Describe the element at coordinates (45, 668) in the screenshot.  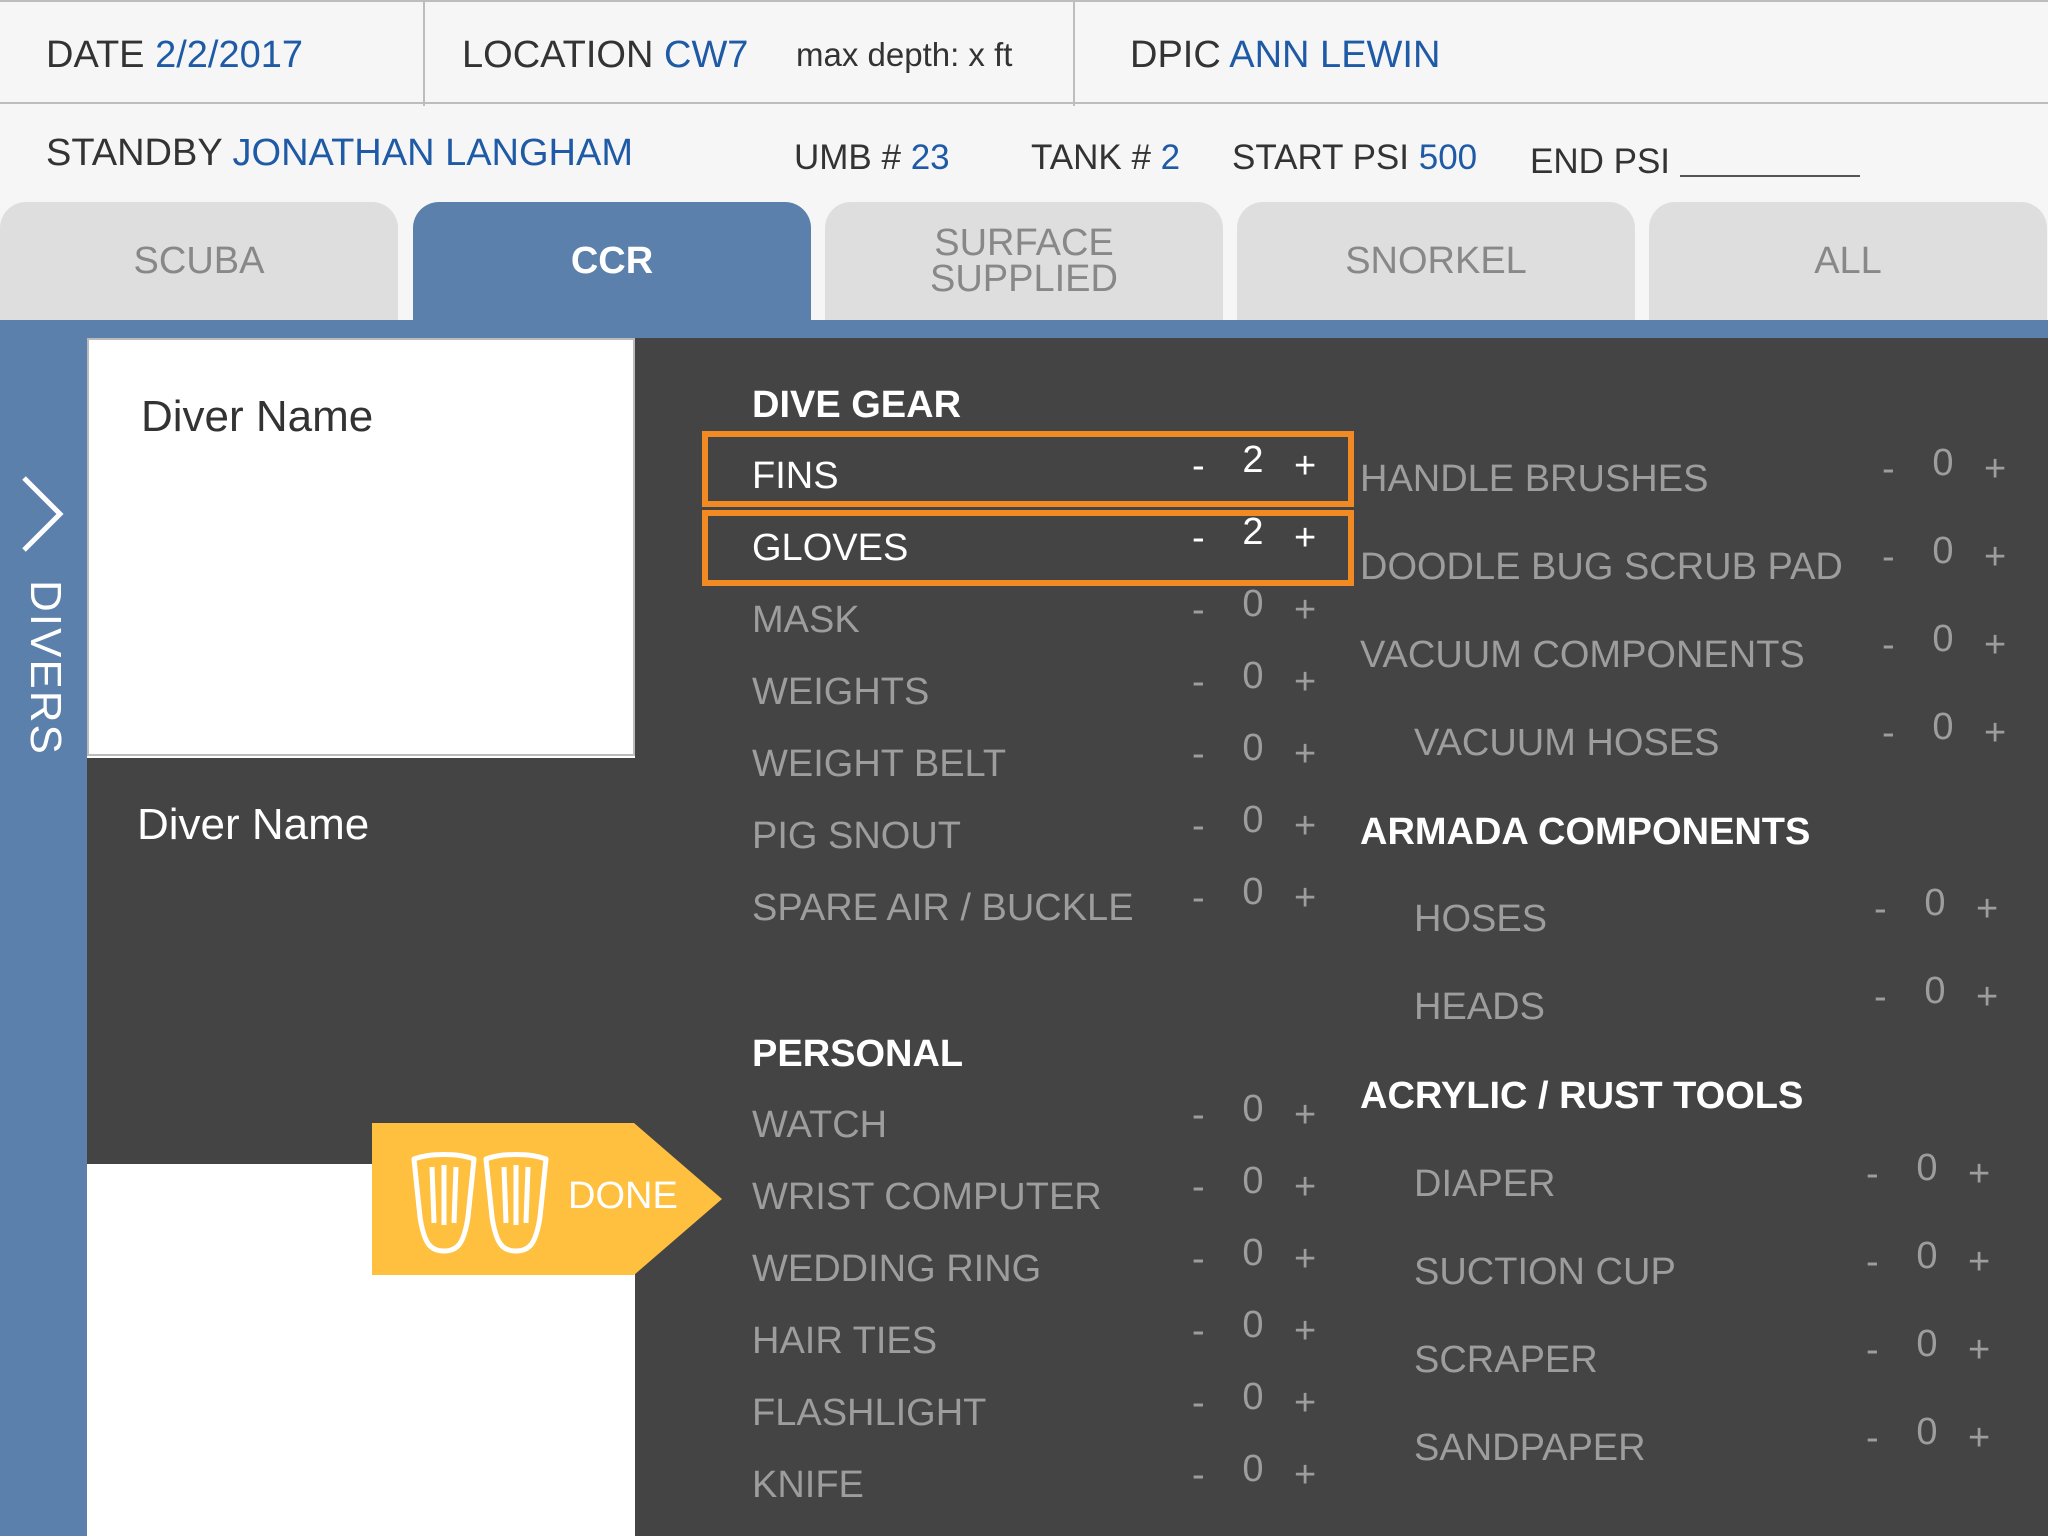
I see `divers-rail-label: DIVERS` at that location.